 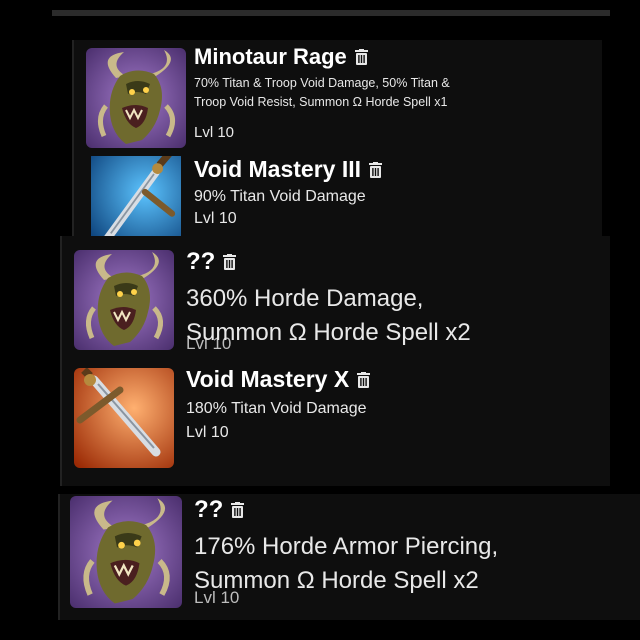 I want to click on skill-title-row: Void Mastery X, so click(x=278, y=379).